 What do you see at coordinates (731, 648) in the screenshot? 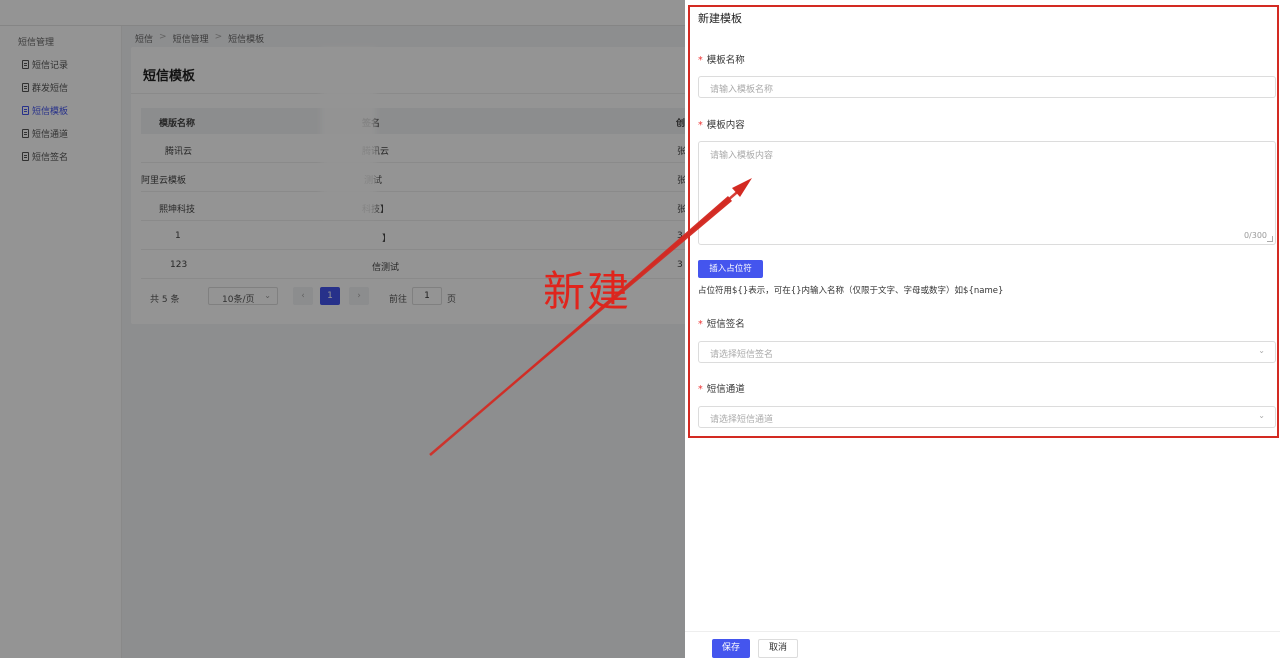
I see `save-button: 保存` at bounding box center [731, 648].